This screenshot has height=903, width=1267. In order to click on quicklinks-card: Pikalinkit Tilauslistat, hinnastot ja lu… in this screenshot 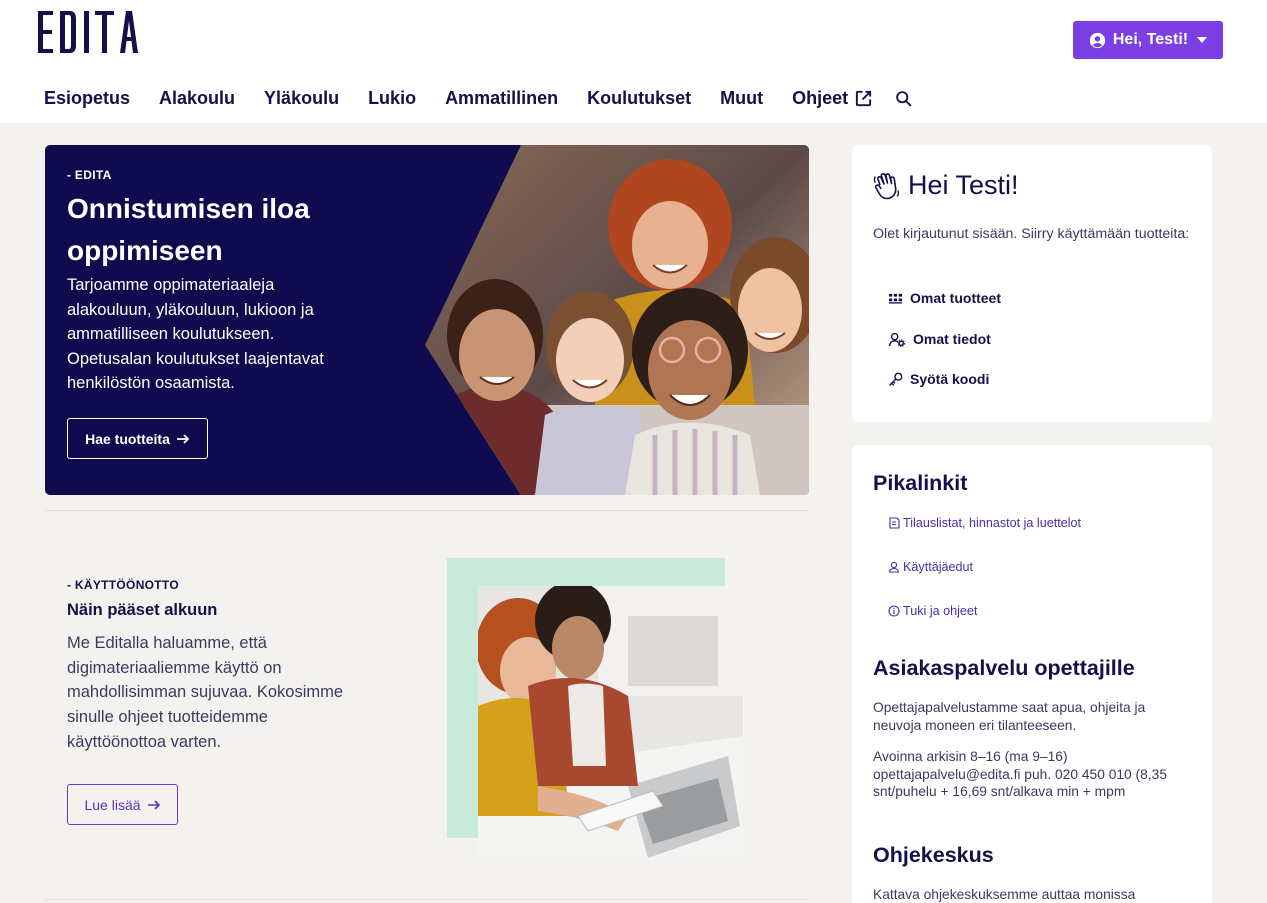, I will do `click(1032, 674)`.